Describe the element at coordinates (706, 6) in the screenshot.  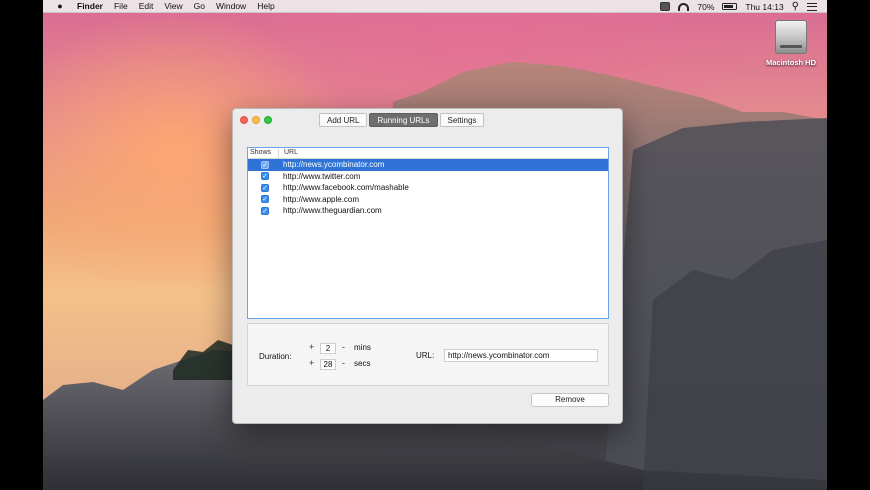
I see `battery-percentage: 70%` at that location.